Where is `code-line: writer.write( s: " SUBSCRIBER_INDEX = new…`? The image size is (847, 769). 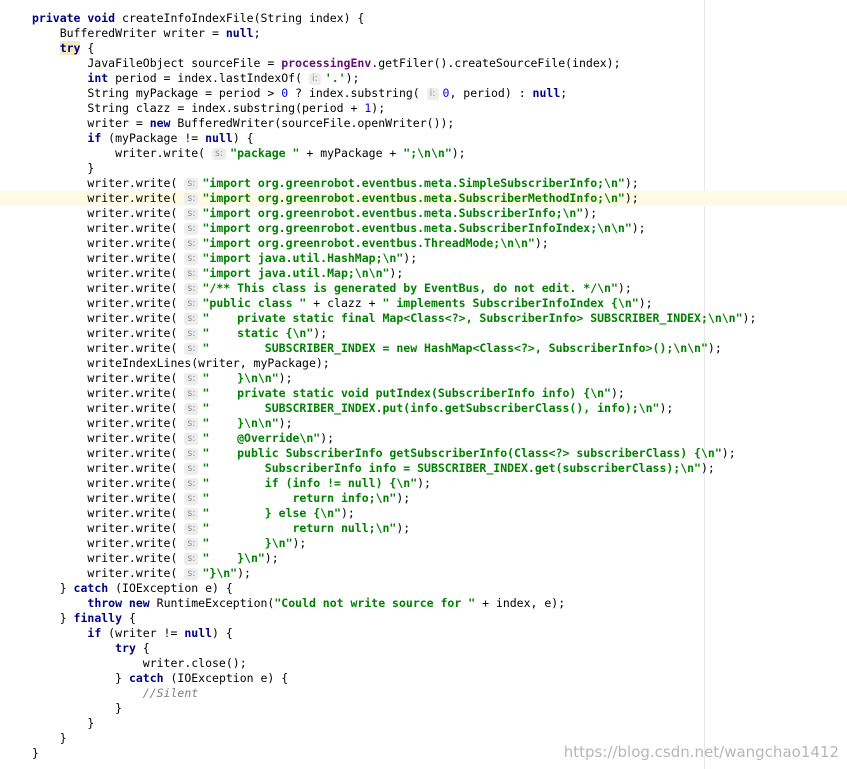
code-line: writer.write( s: " SUBSCRIBER_INDEX = new… is located at coordinates (423, 348).